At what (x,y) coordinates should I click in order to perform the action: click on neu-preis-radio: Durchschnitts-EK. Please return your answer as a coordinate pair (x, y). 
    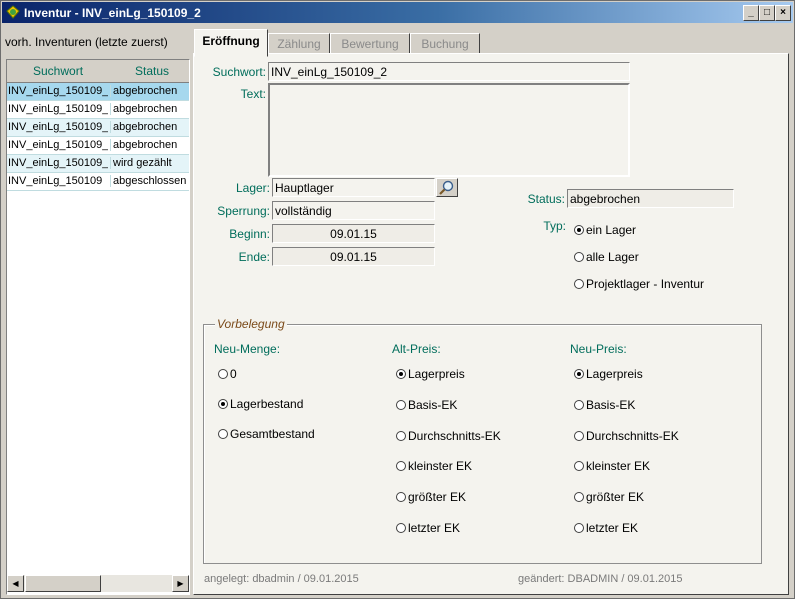
    Looking at the image, I should click on (626, 436).